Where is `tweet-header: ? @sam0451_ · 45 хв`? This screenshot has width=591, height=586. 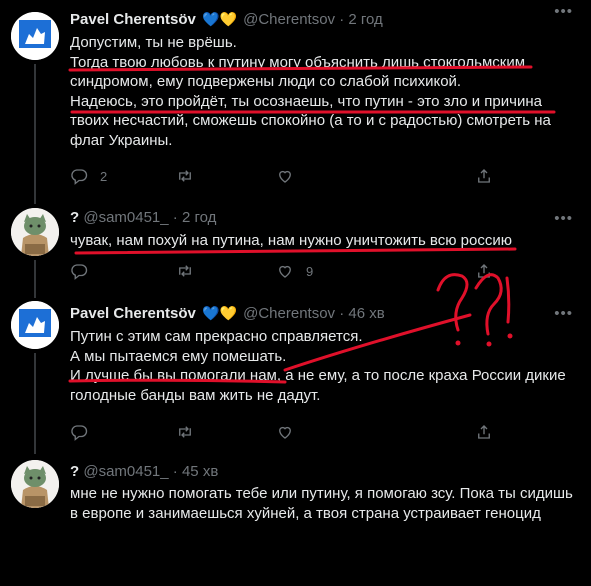
tweet-header: ? @sam0451_ · 45 хв is located at coordinates (144, 472).